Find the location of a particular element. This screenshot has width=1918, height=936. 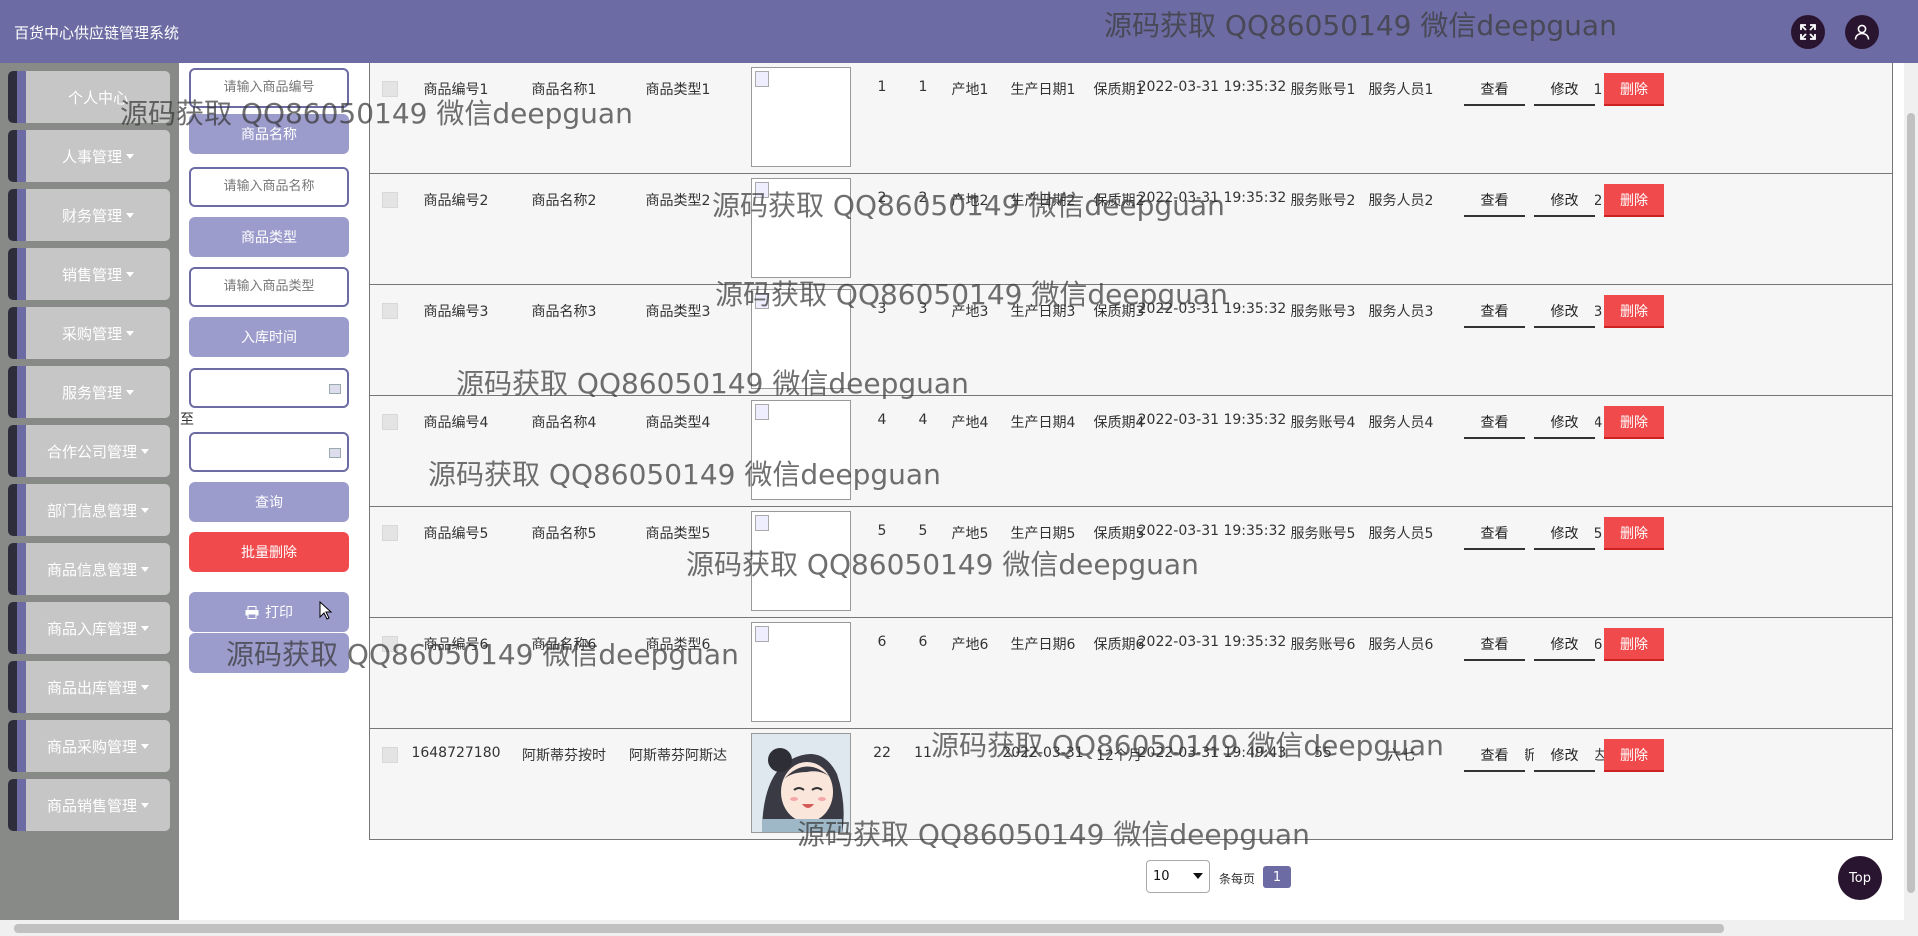

cell-name: 商品名称4 is located at coordinates (564, 423).